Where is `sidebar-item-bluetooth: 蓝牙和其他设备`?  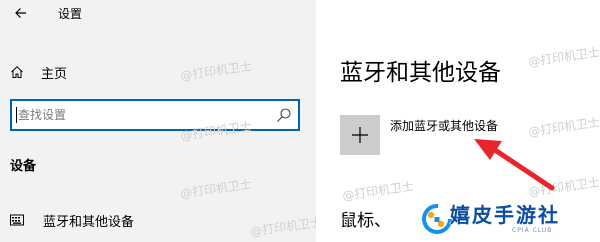
sidebar-item-bluetooth: 蓝牙和其他设备 is located at coordinates (110, 220).